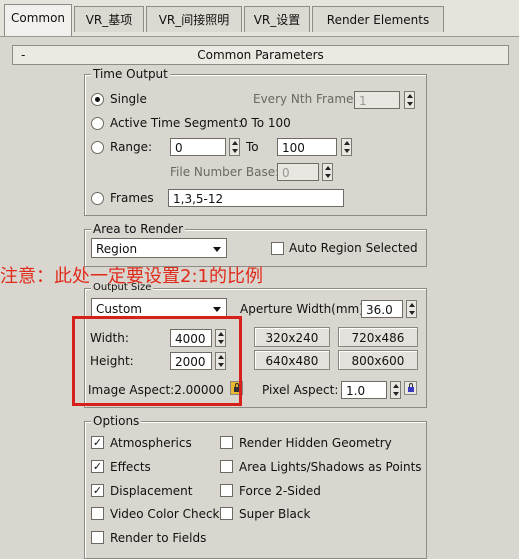  I want to click on frames-field: 1,3,5-12, so click(256, 198).